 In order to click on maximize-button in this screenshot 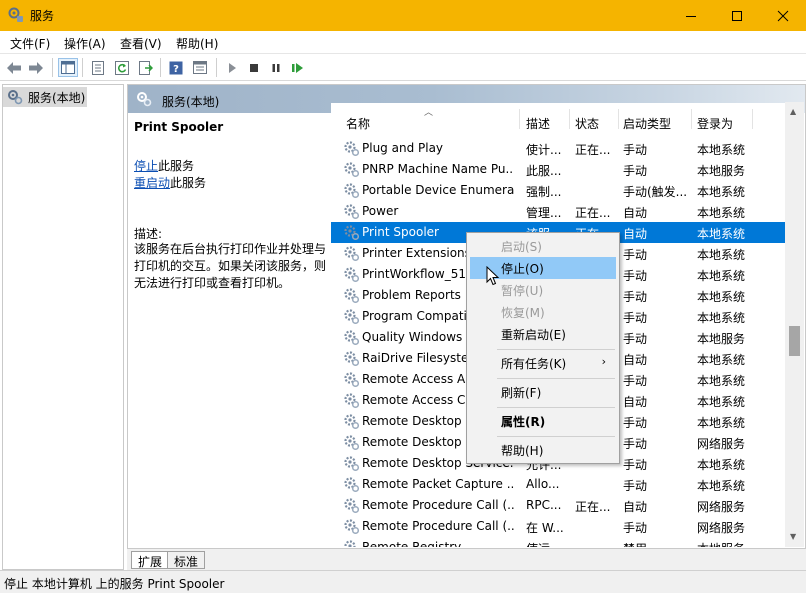, I will do `click(737, 15)`.